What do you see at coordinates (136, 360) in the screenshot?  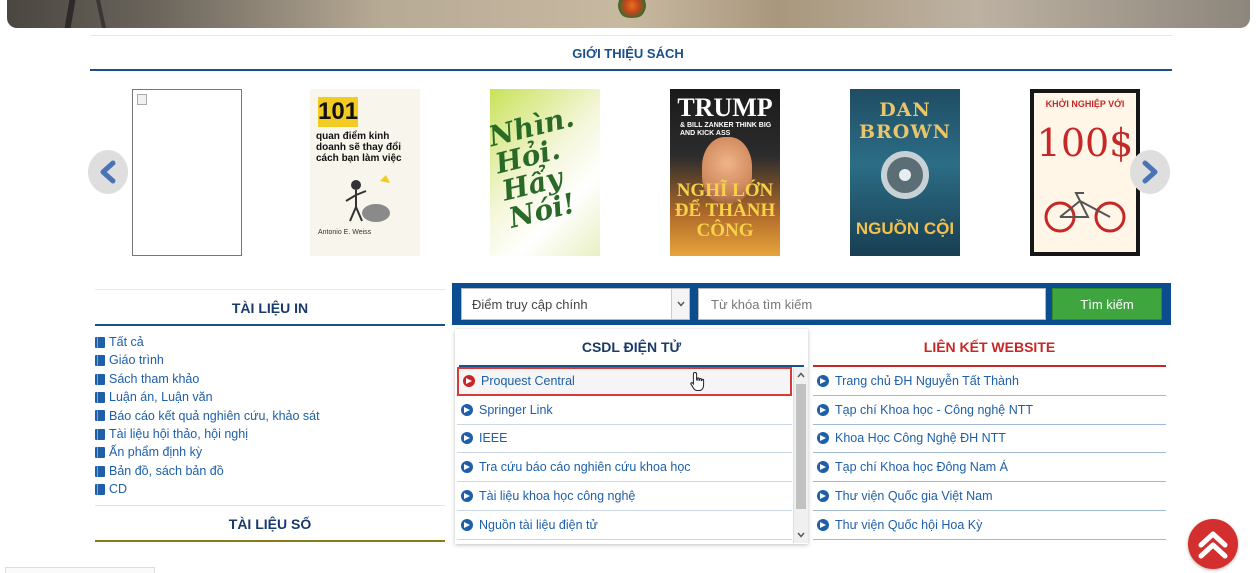 I see `list-item-label: Giáo trình` at bounding box center [136, 360].